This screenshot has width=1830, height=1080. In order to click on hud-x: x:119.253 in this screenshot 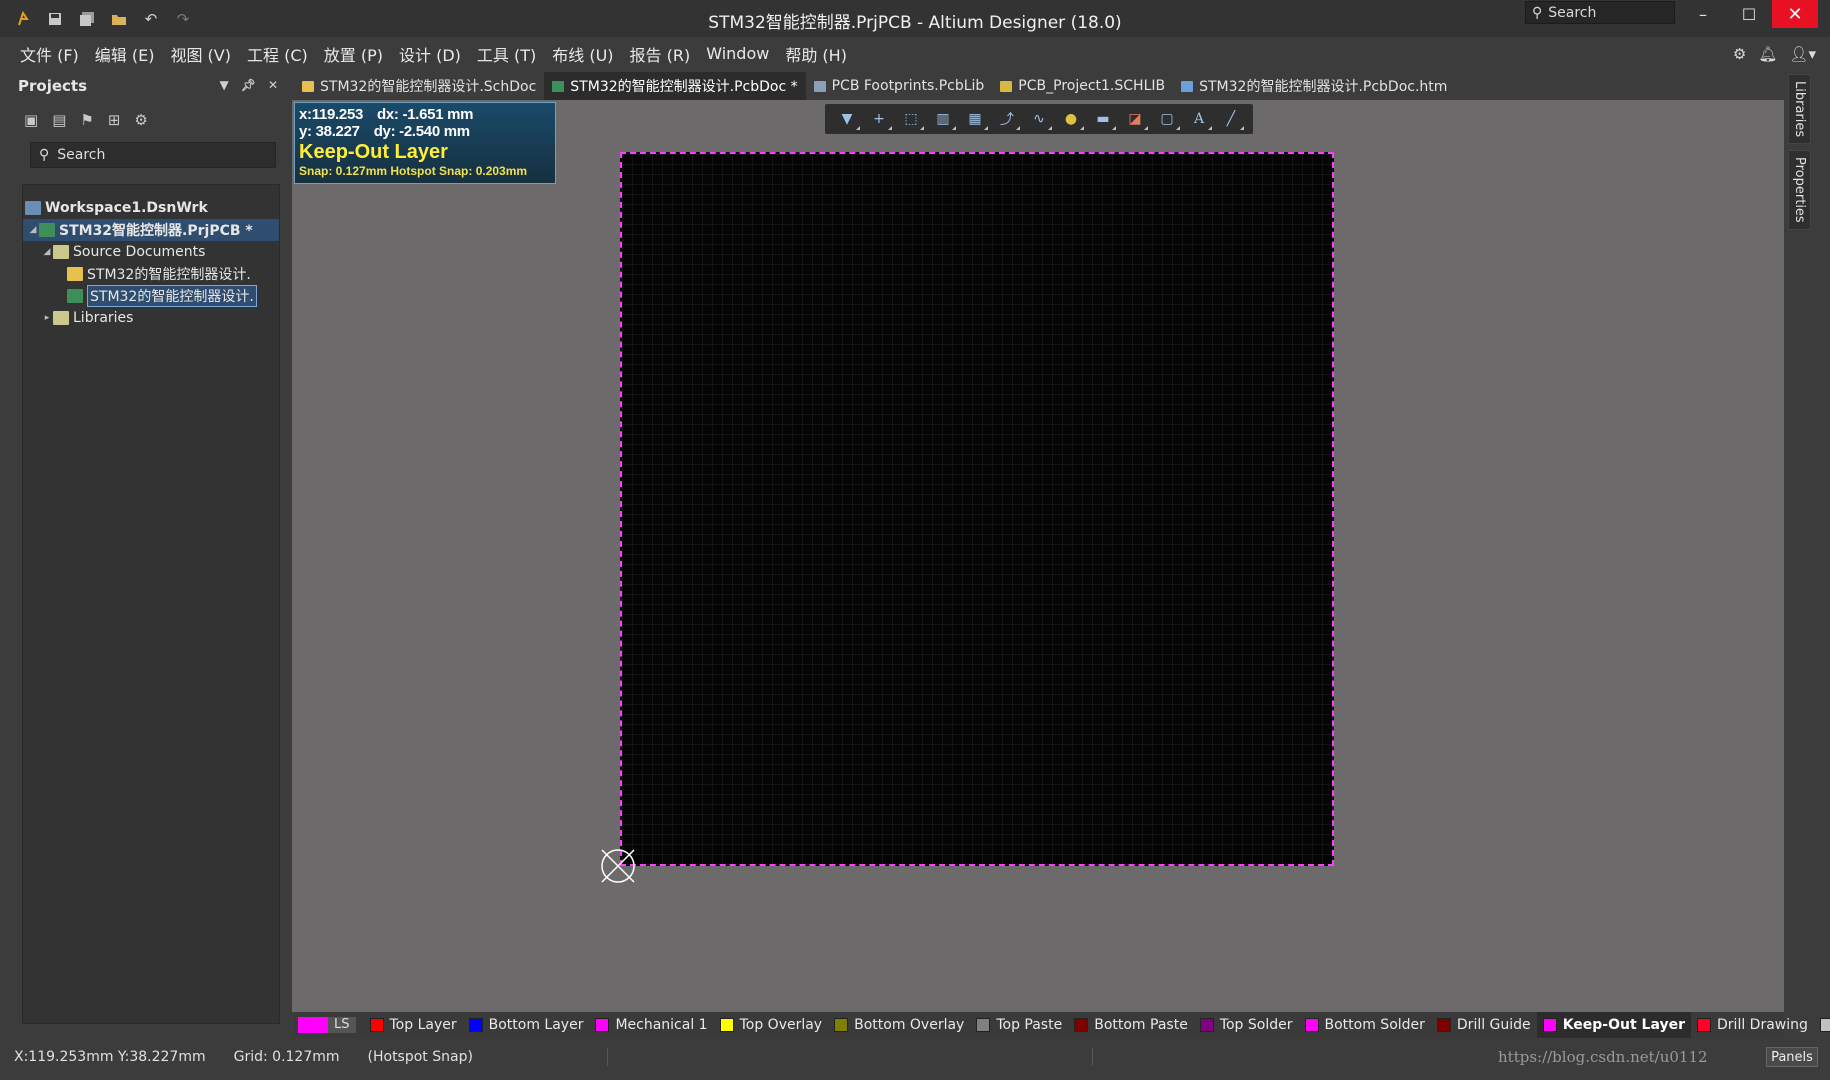, I will do `click(331, 114)`.